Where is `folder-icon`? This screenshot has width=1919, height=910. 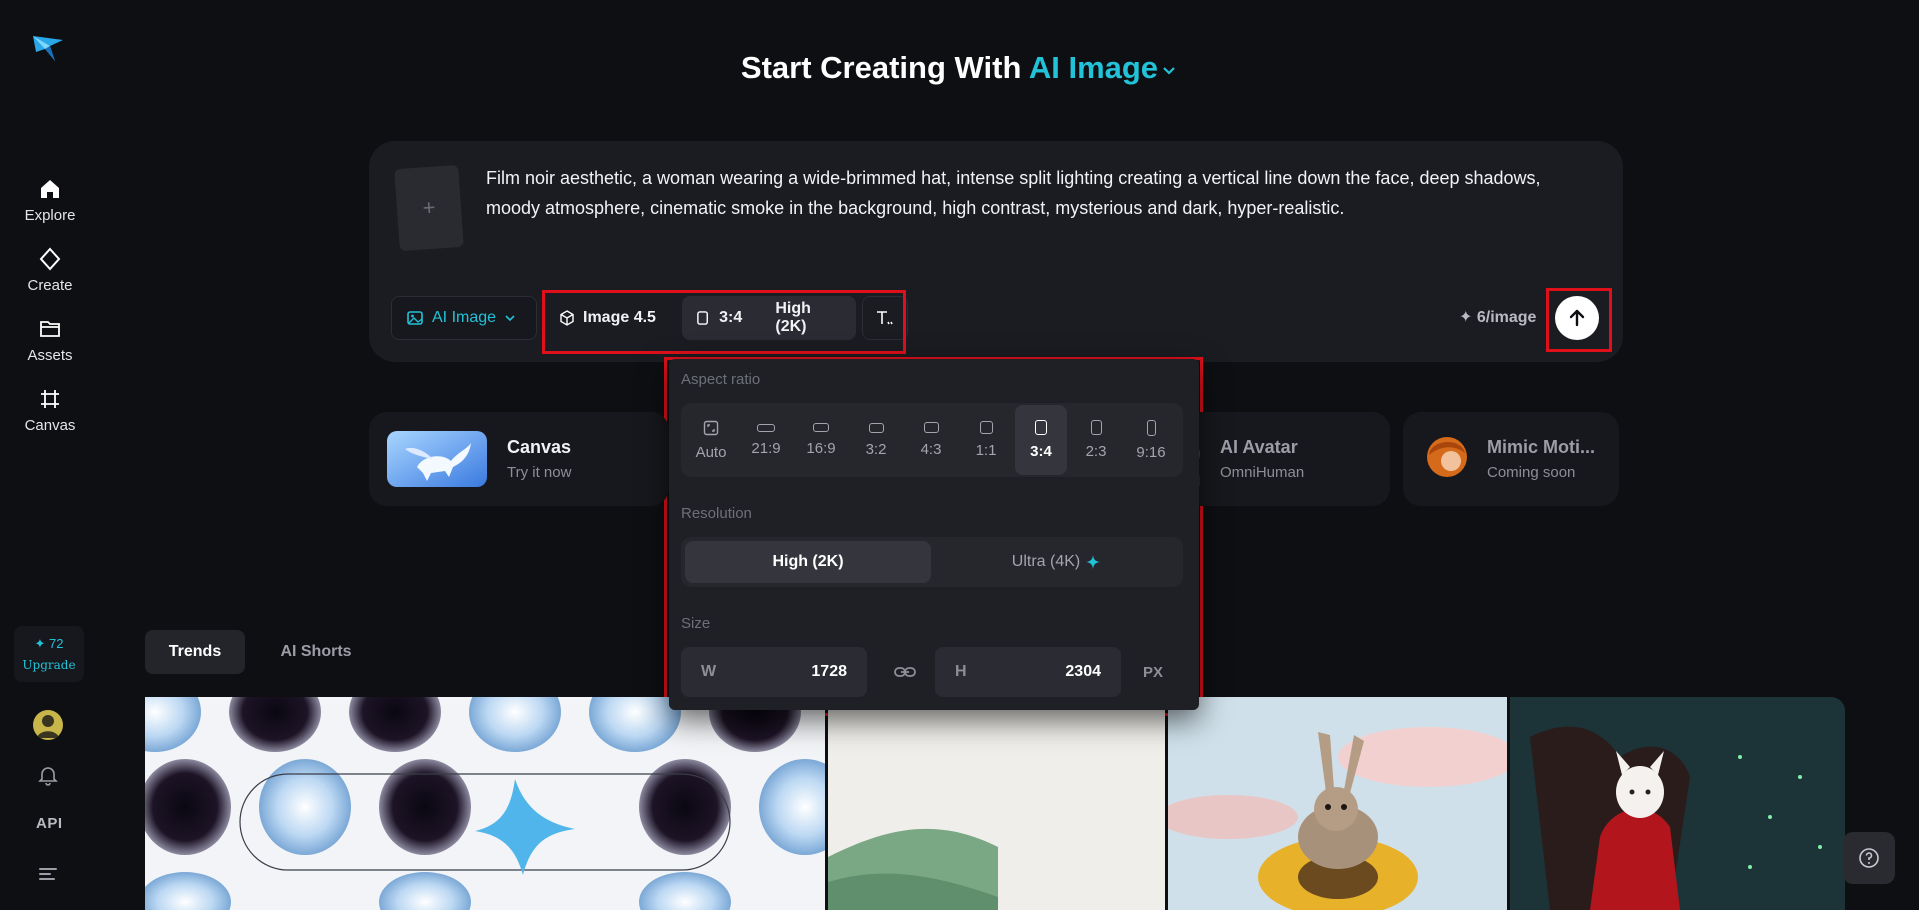
folder-icon is located at coordinates (50, 328).